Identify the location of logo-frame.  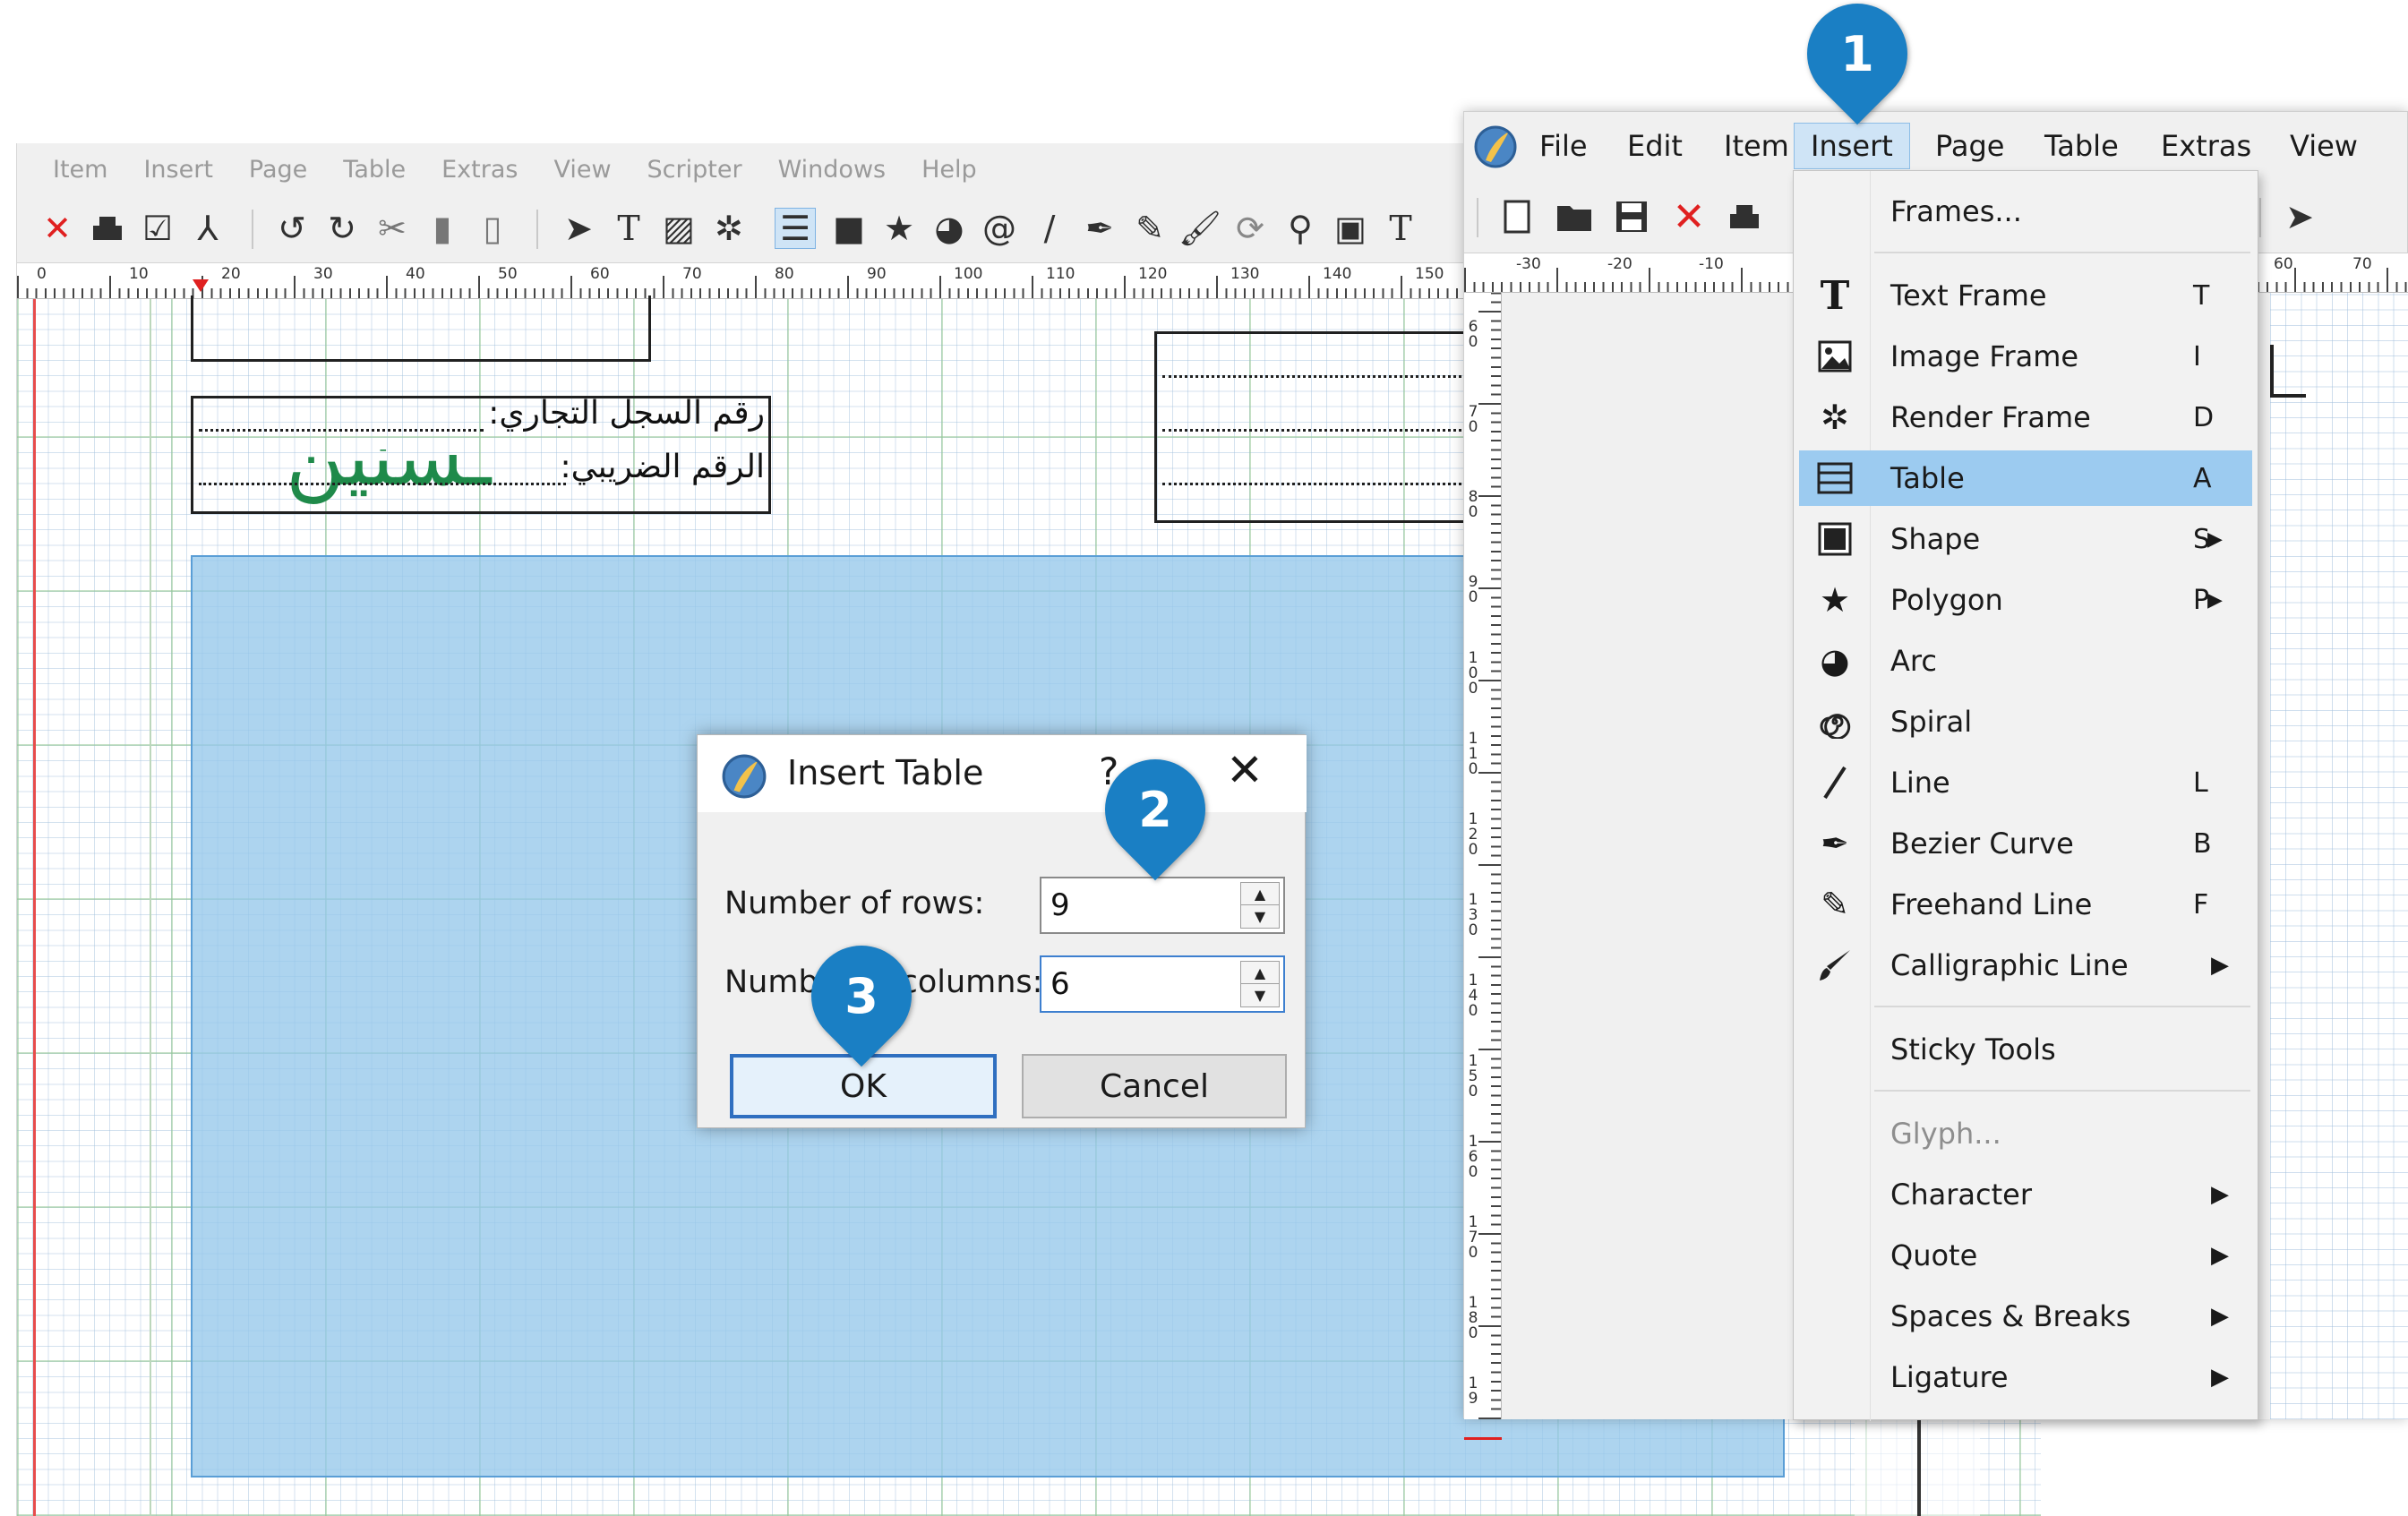
(421, 328).